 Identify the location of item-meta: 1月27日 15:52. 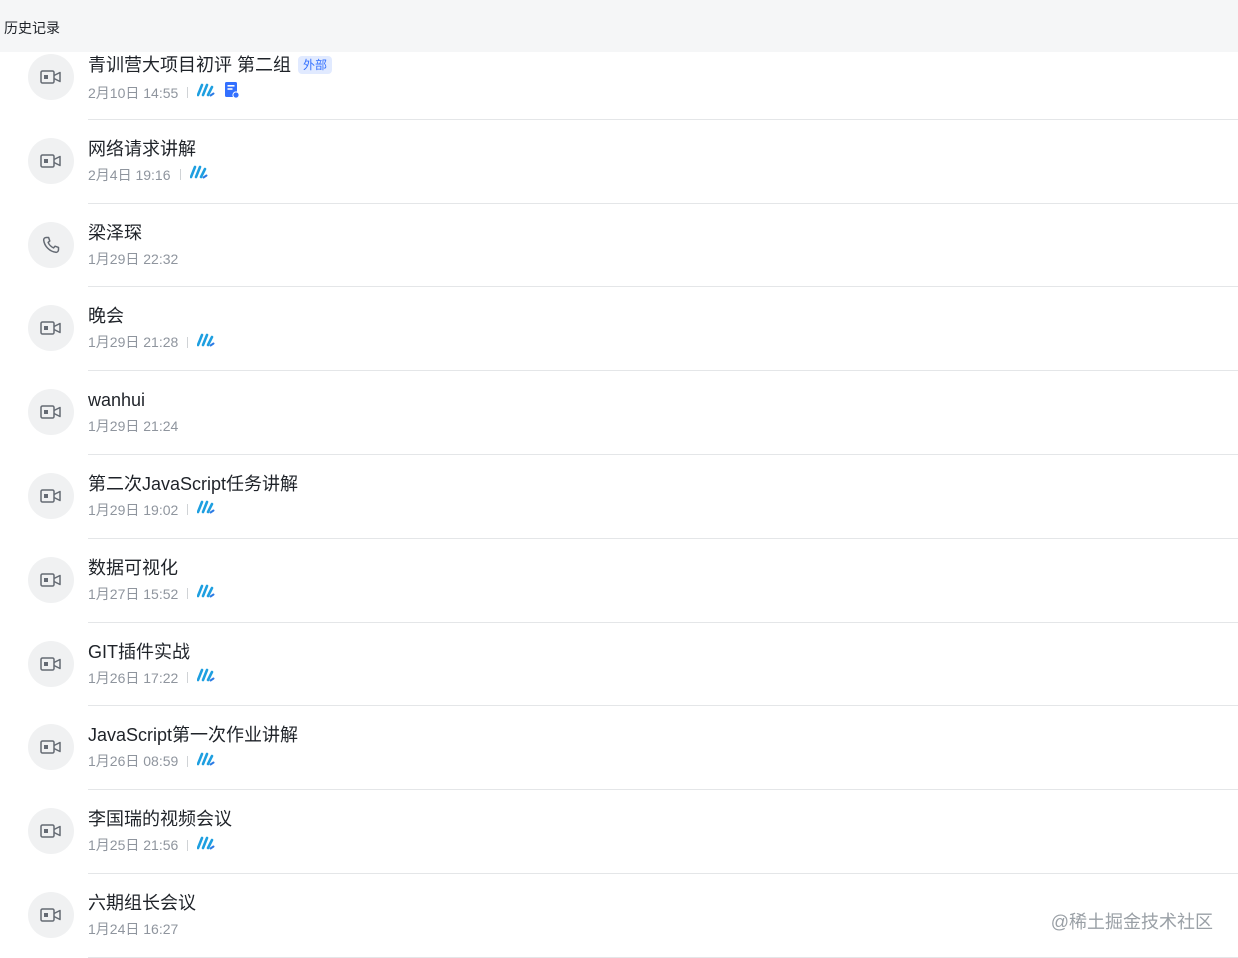
(151, 594).